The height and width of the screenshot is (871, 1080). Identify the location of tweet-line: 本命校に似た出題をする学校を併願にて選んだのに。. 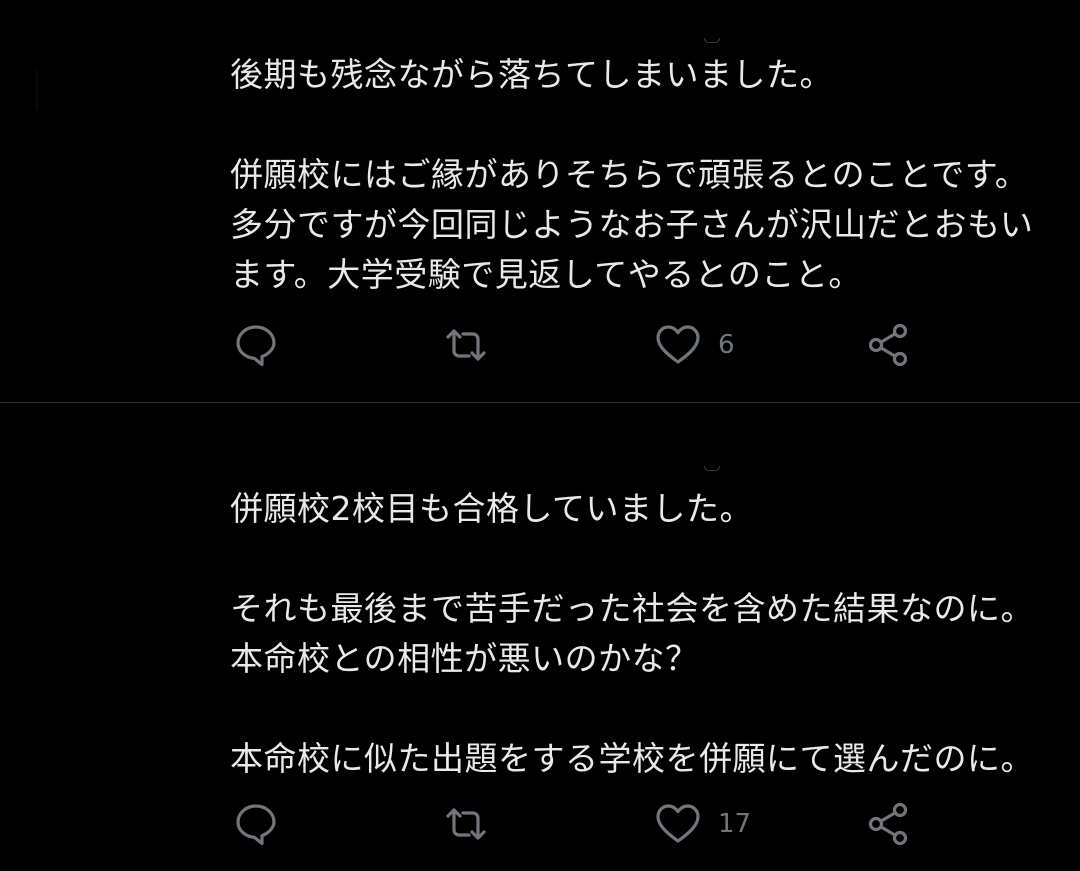
(632, 758).